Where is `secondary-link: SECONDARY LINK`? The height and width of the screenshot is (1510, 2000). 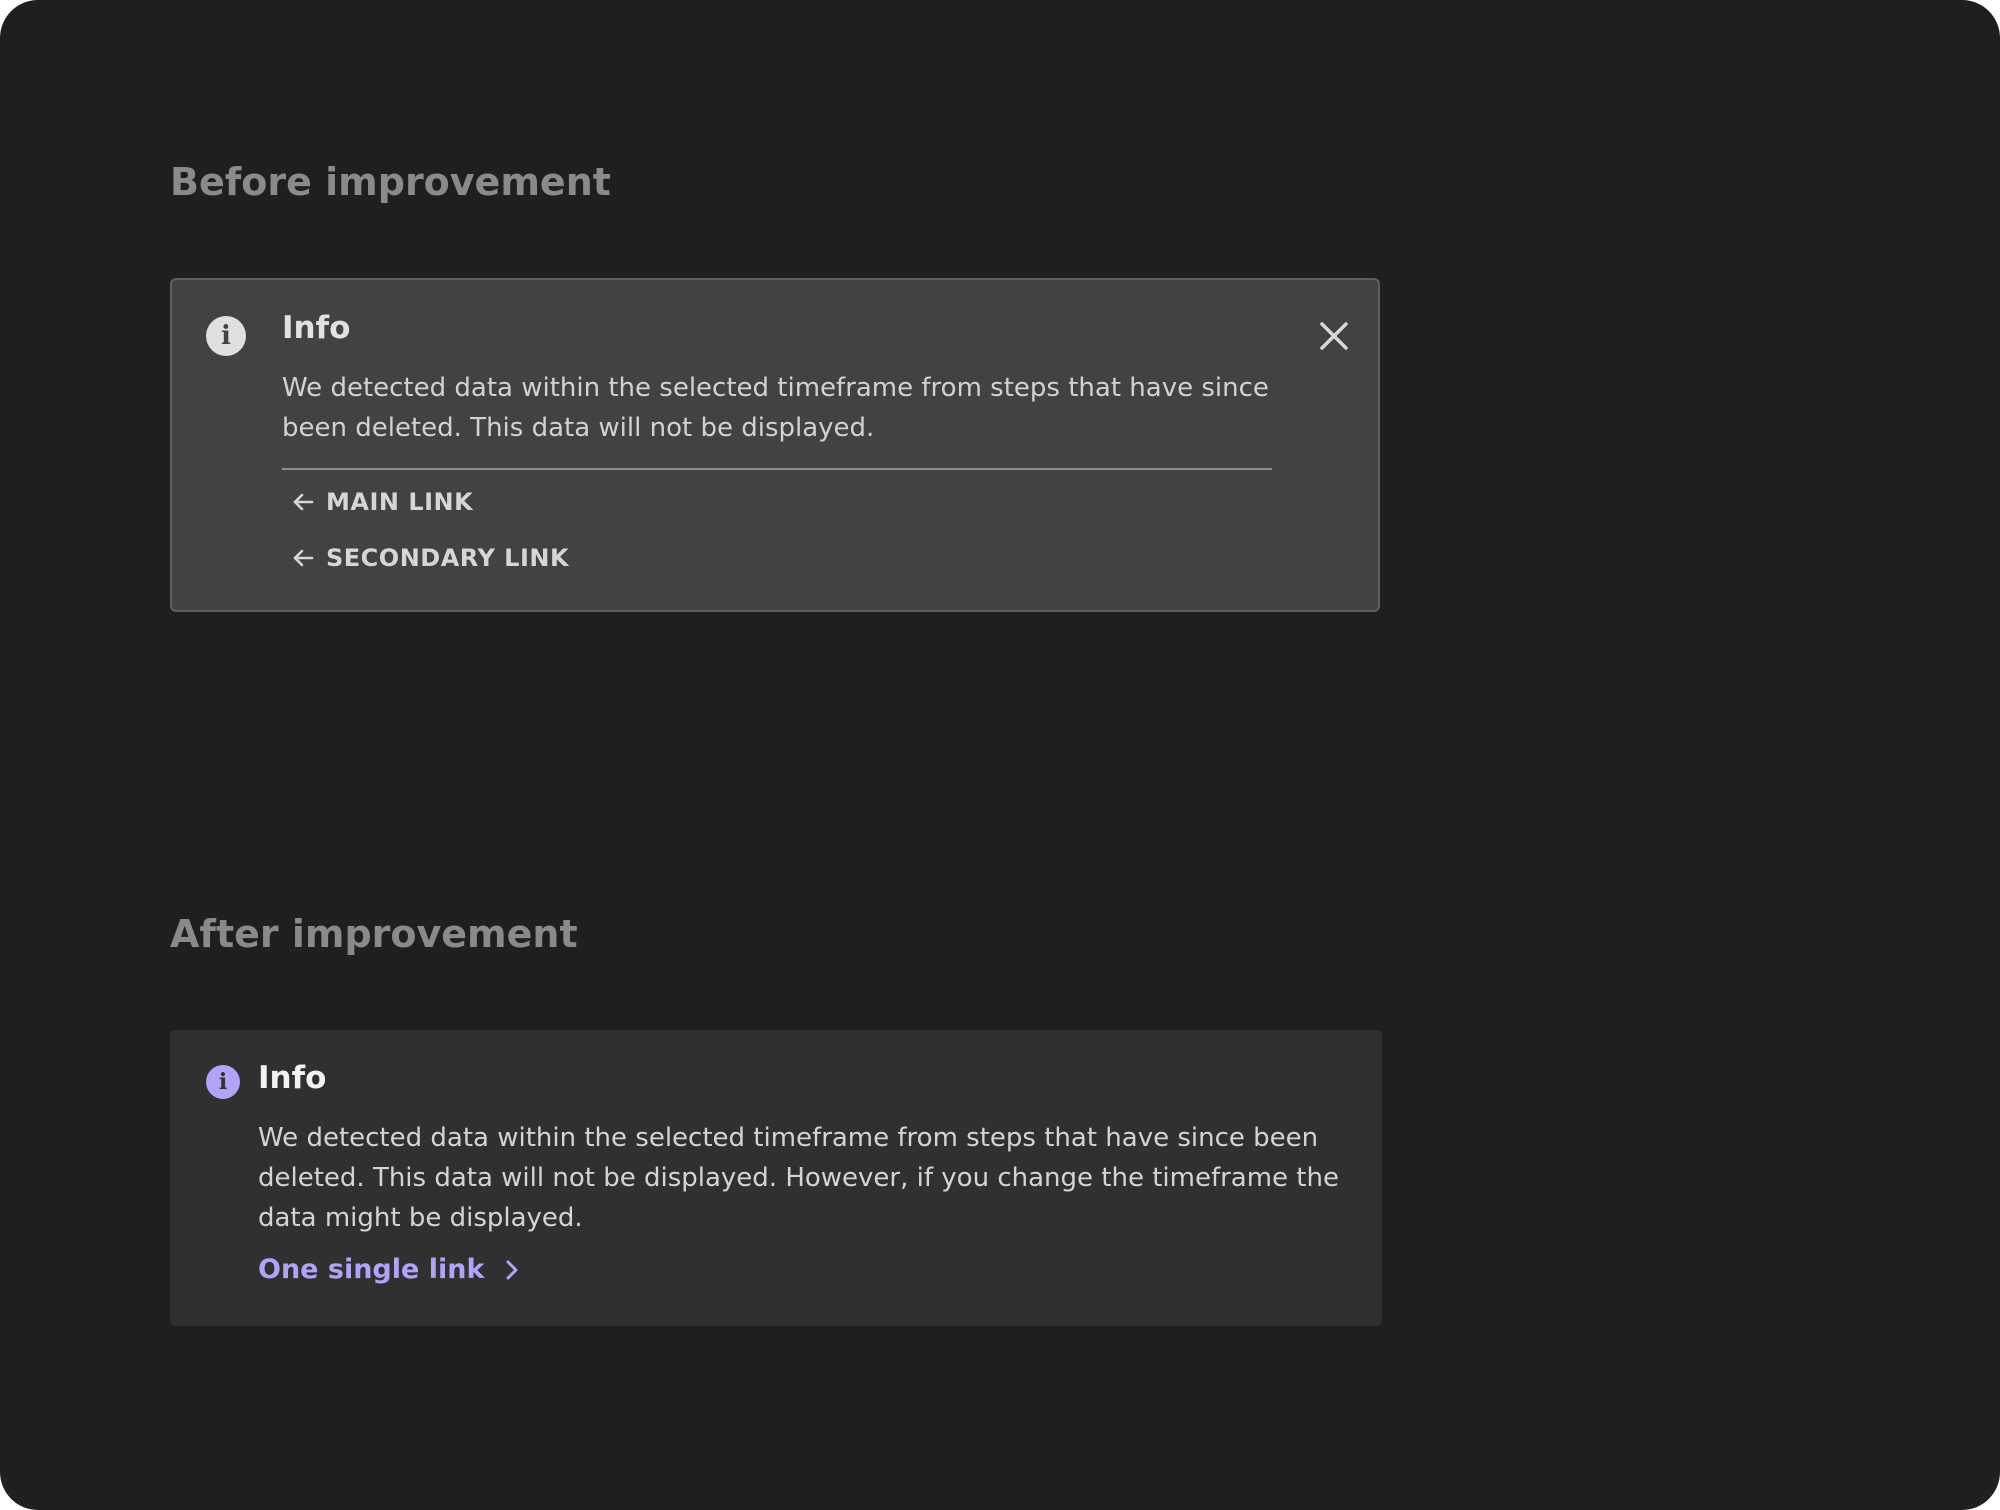
secondary-link: SECONDARY LINK is located at coordinates (429, 558).